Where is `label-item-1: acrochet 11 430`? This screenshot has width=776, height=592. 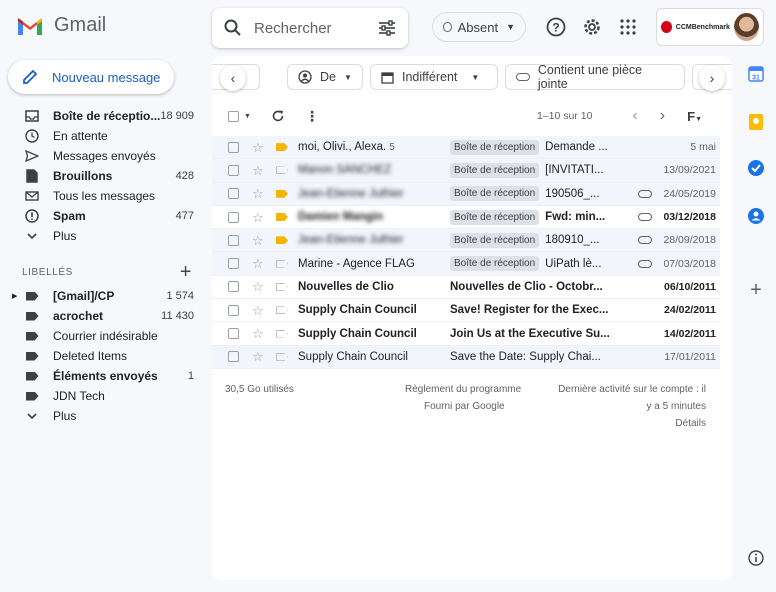 label-item-1: acrochet 11 430 is located at coordinates (102, 316).